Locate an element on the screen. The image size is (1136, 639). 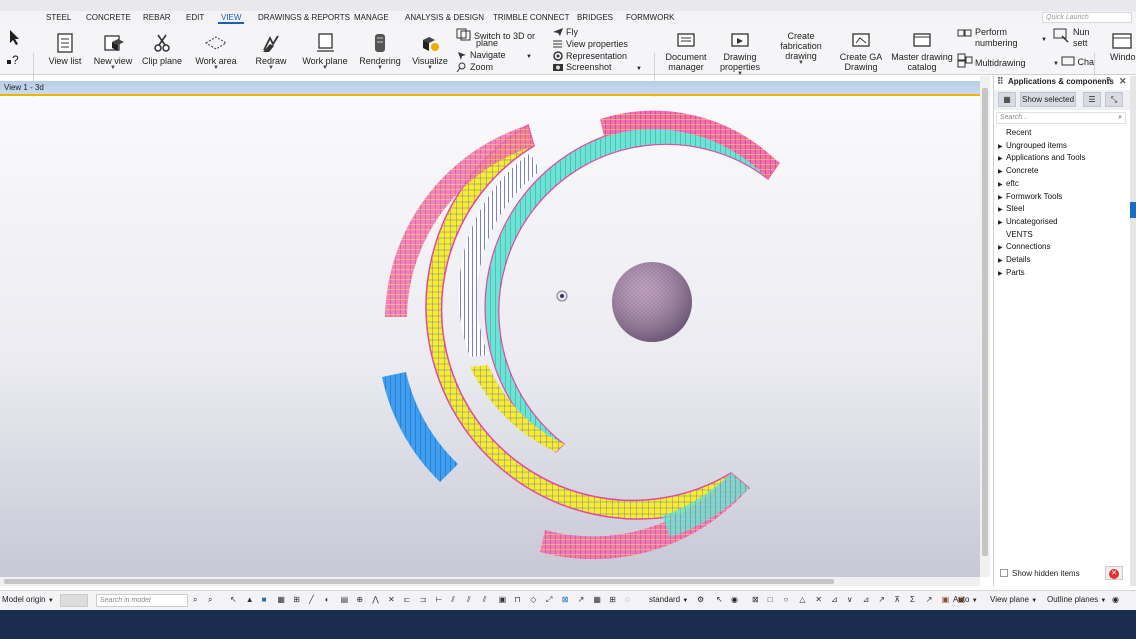
numbering-settings-button: Nun sett is located at coordinates (1071, 38).